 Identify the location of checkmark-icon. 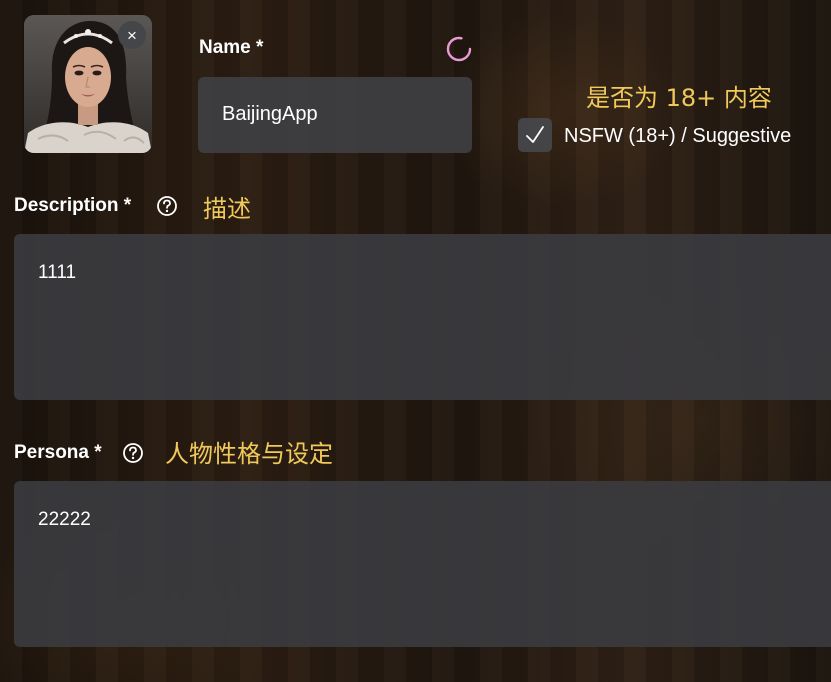
(535, 134).